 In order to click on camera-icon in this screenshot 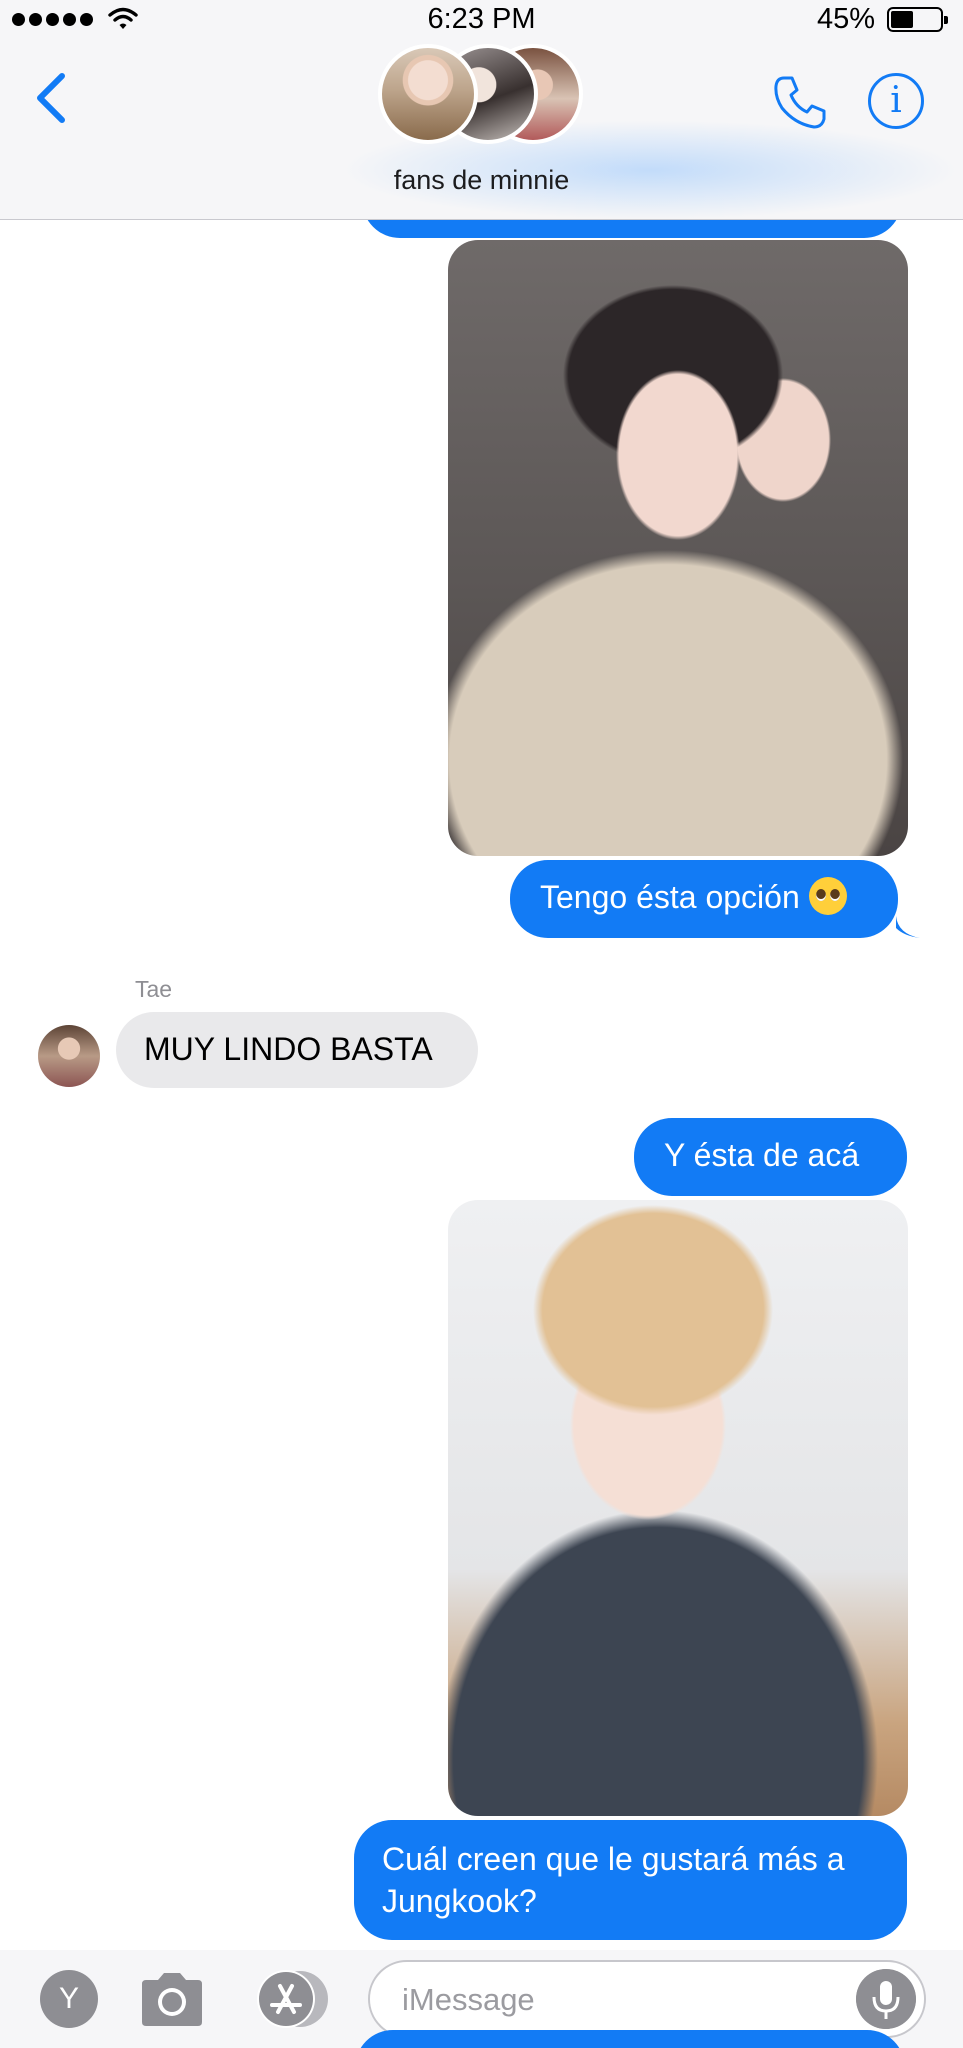, I will do `click(172, 1999)`.